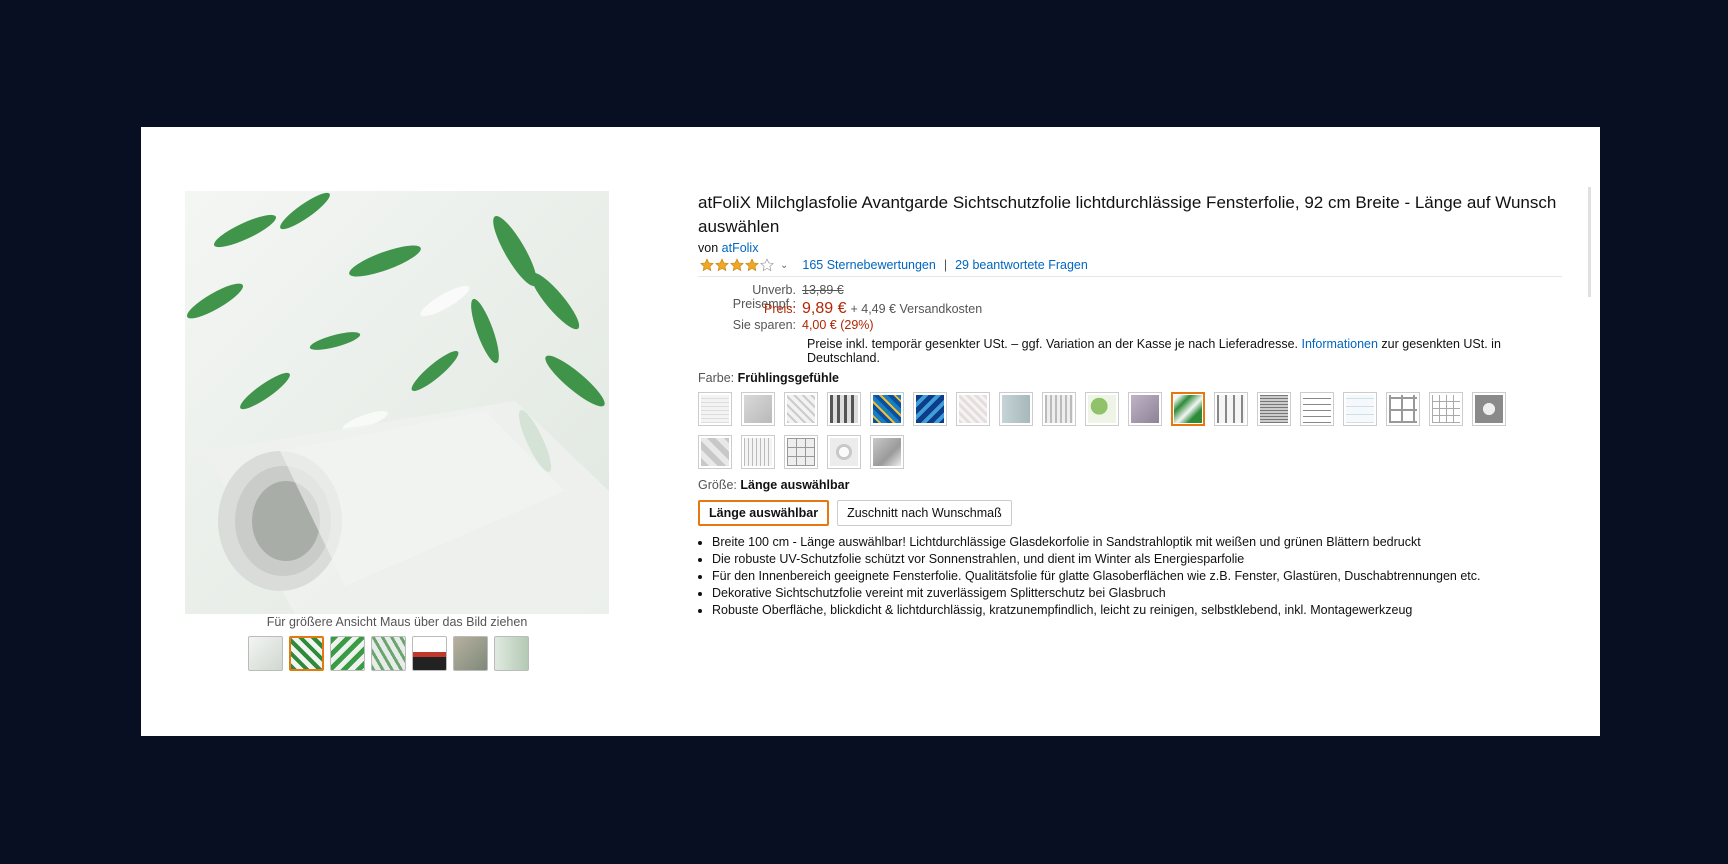 Image resolution: width=1728 pixels, height=864 pixels. What do you see at coordinates (716, 378) in the screenshot?
I see `color-label-text: Farbe:` at bounding box center [716, 378].